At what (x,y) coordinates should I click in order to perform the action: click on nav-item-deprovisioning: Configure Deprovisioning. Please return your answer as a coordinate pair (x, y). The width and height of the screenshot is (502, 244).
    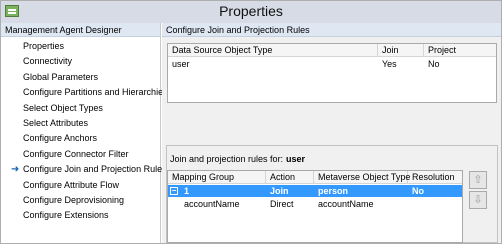
    Looking at the image, I should click on (80, 200).